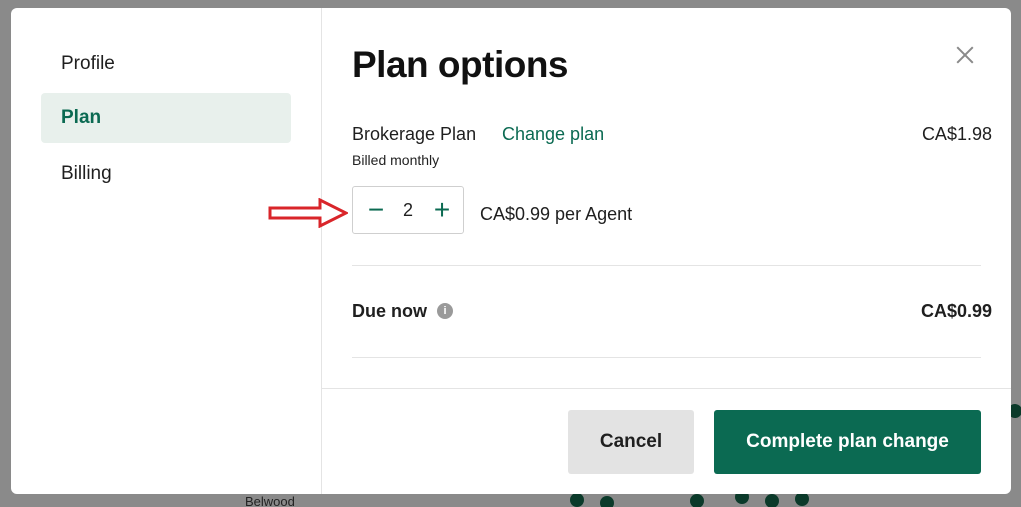 This screenshot has height=507, width=1021. I want to click on cancel-button: Cancel, so click(631, 442).